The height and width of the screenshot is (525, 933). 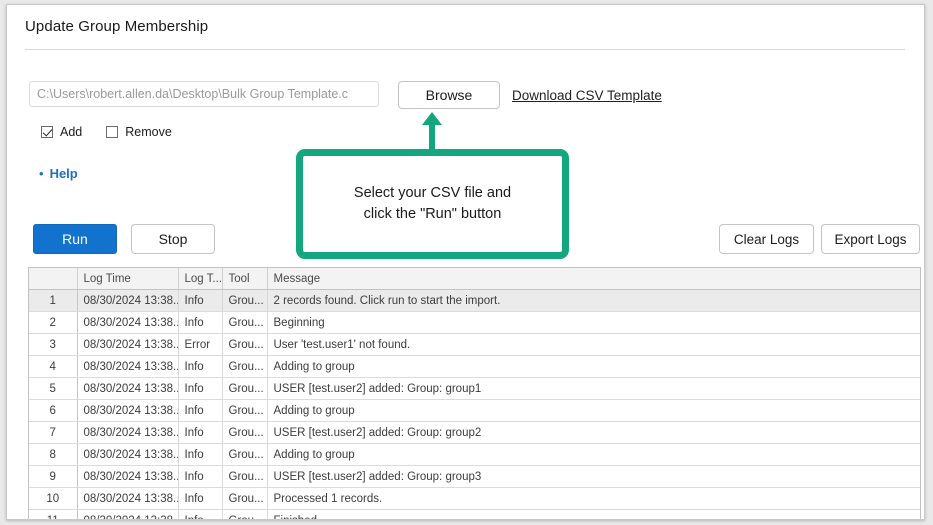 What do you see at coordinates (929, 262) in the screenshot?
I see `page-background-right` at bounding box center [929, 262].